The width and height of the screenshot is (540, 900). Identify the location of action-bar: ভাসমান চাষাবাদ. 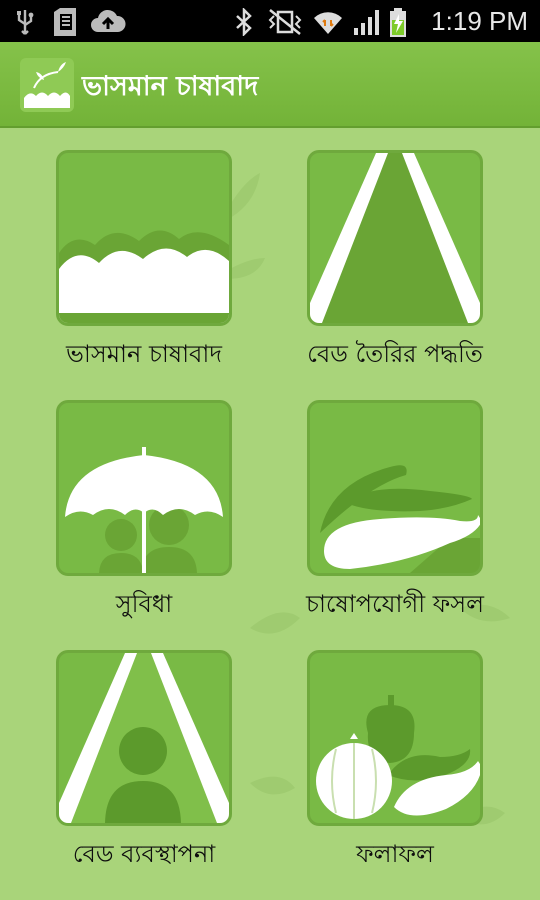
(270, 85).